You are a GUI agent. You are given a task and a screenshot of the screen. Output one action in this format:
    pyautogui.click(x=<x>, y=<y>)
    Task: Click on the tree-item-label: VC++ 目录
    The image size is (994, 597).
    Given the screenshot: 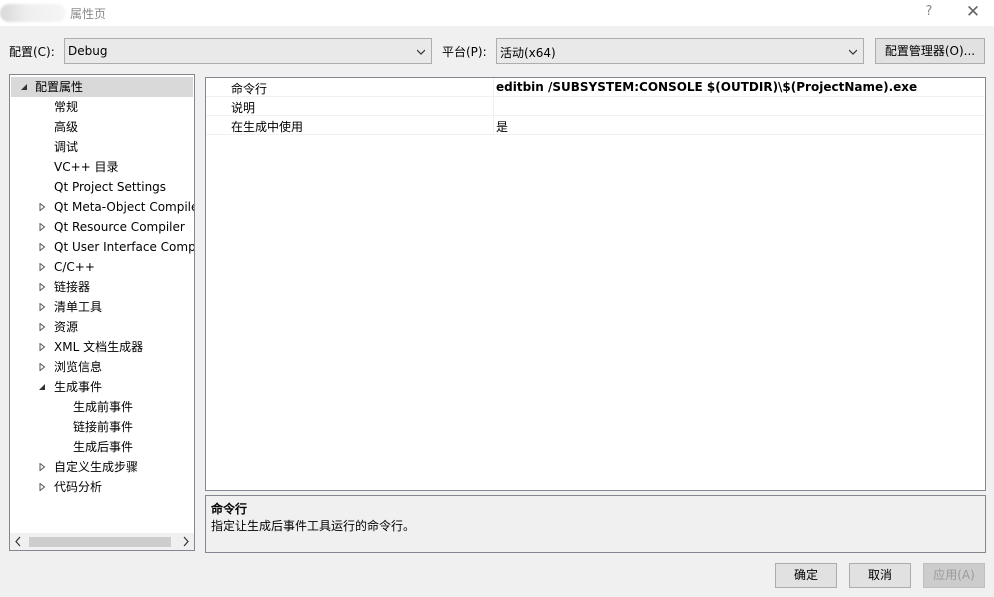 What is the action you would take?
    pyautogui.click(x=86, y=167)
    